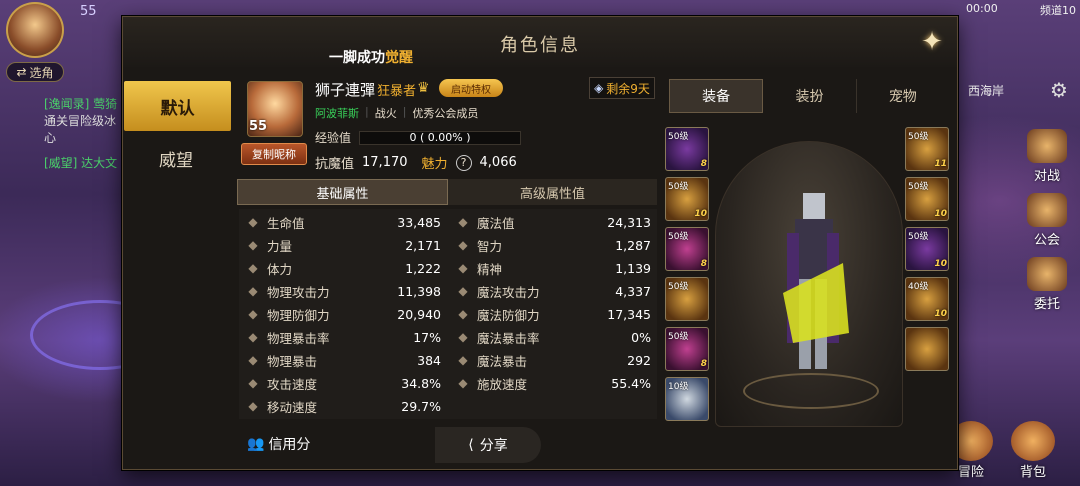  What do you see at coordinates (371, 58) in the screenshot?
I see `awaken-banner: 一脚成功觉醒` at bounding box center [371, 58].